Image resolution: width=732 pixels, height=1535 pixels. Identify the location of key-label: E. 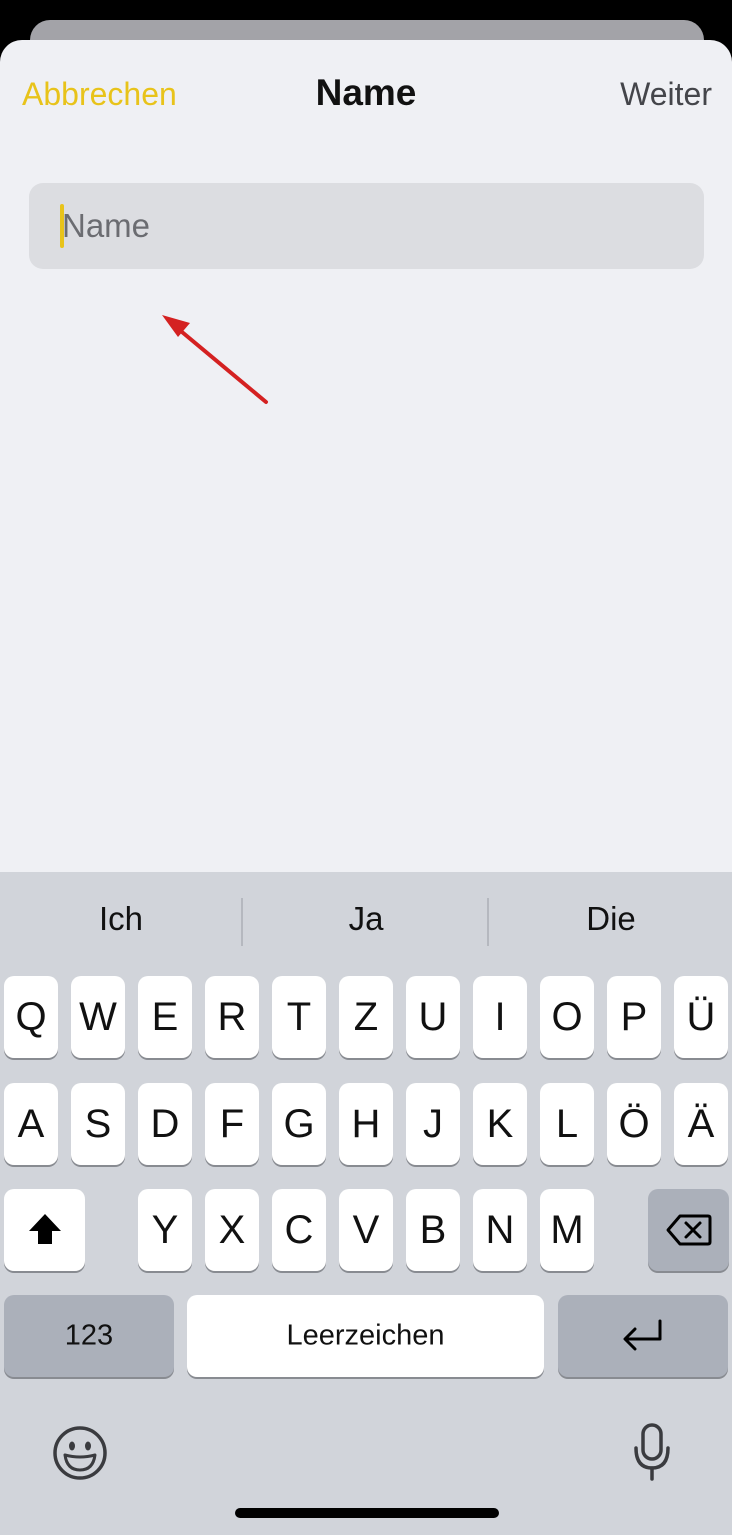
(165, 1017).